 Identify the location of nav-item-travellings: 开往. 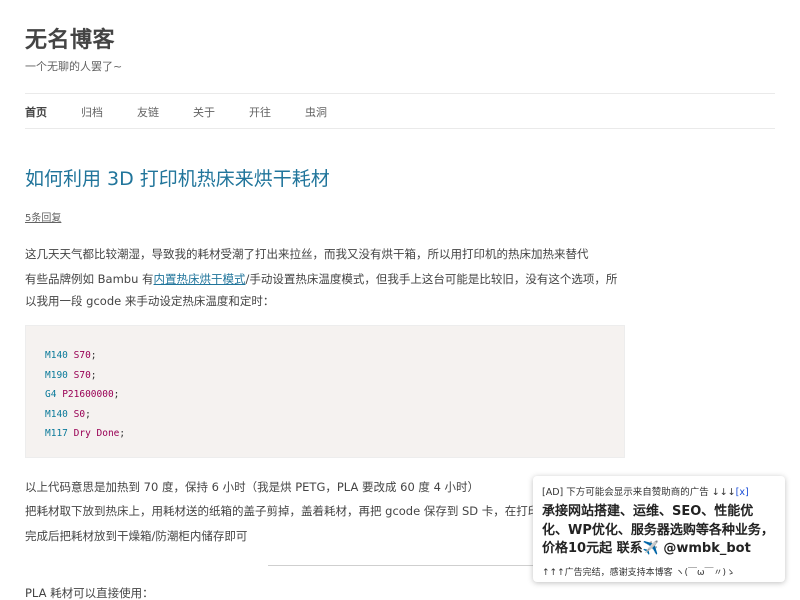
(260, 112).